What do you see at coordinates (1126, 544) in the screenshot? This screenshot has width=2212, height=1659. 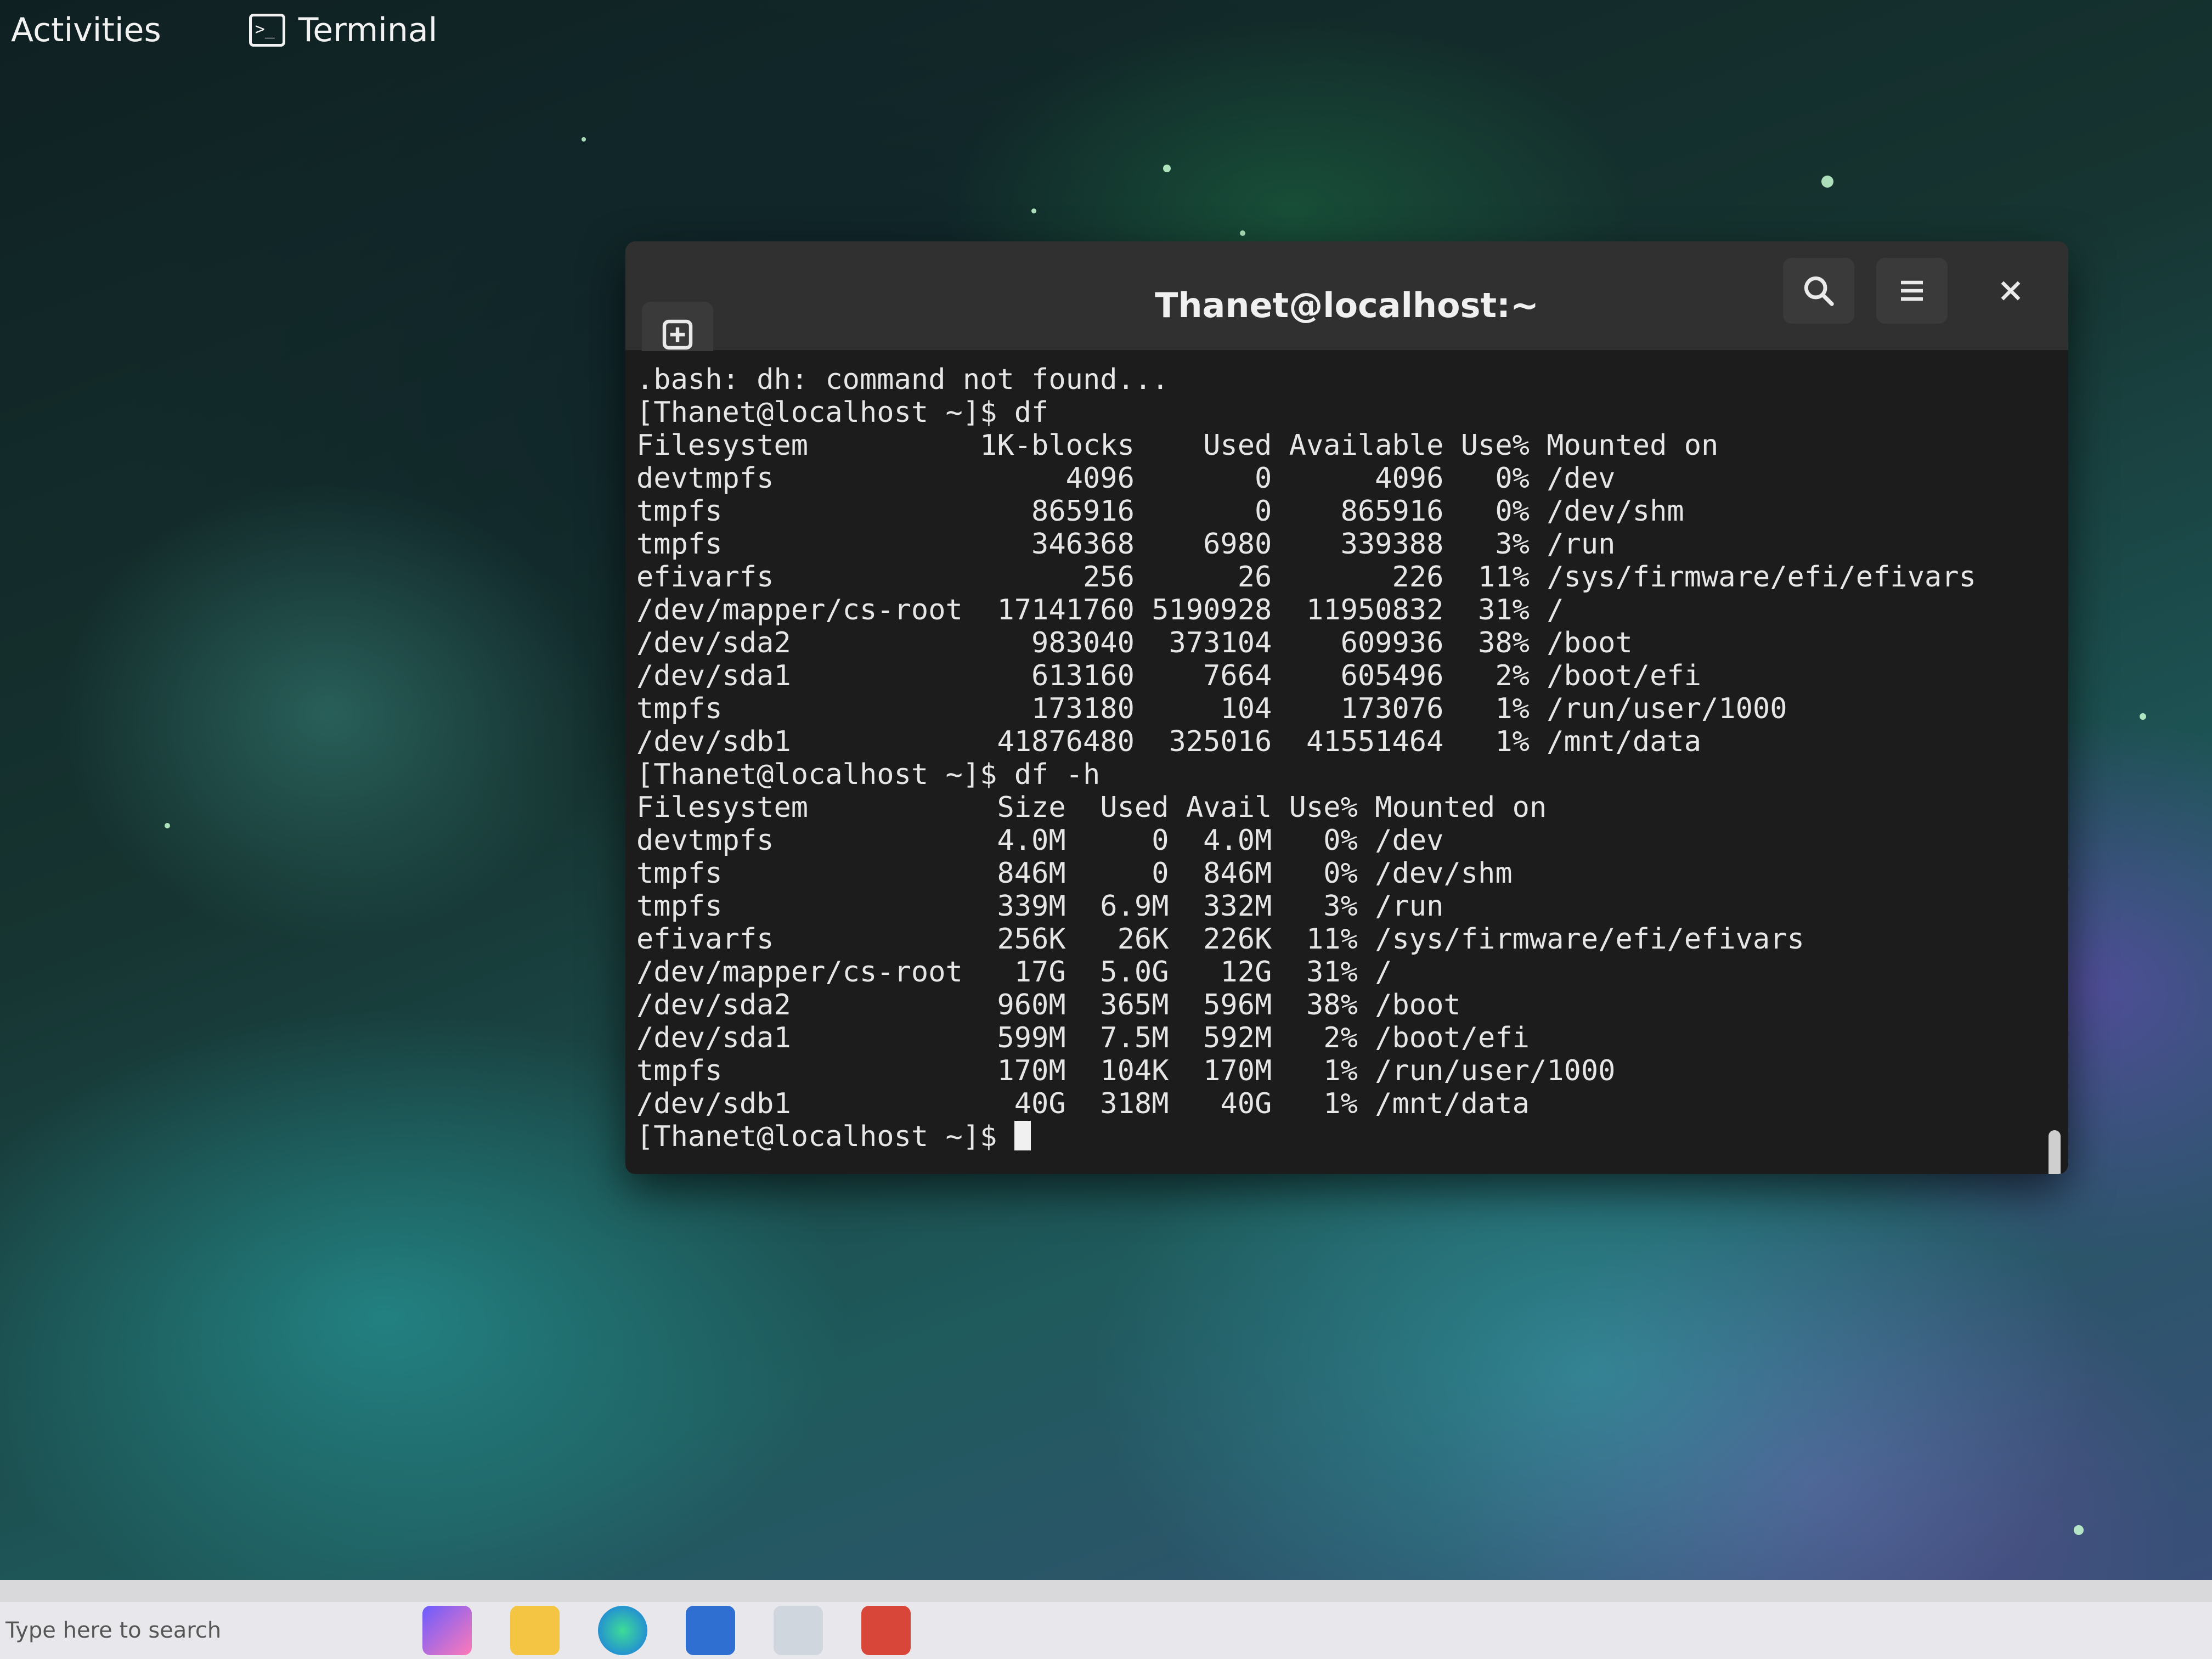 I see `terminal-line: tmpfs 346368 6980 339388 3% /run` at bounding box center [1126, 544].